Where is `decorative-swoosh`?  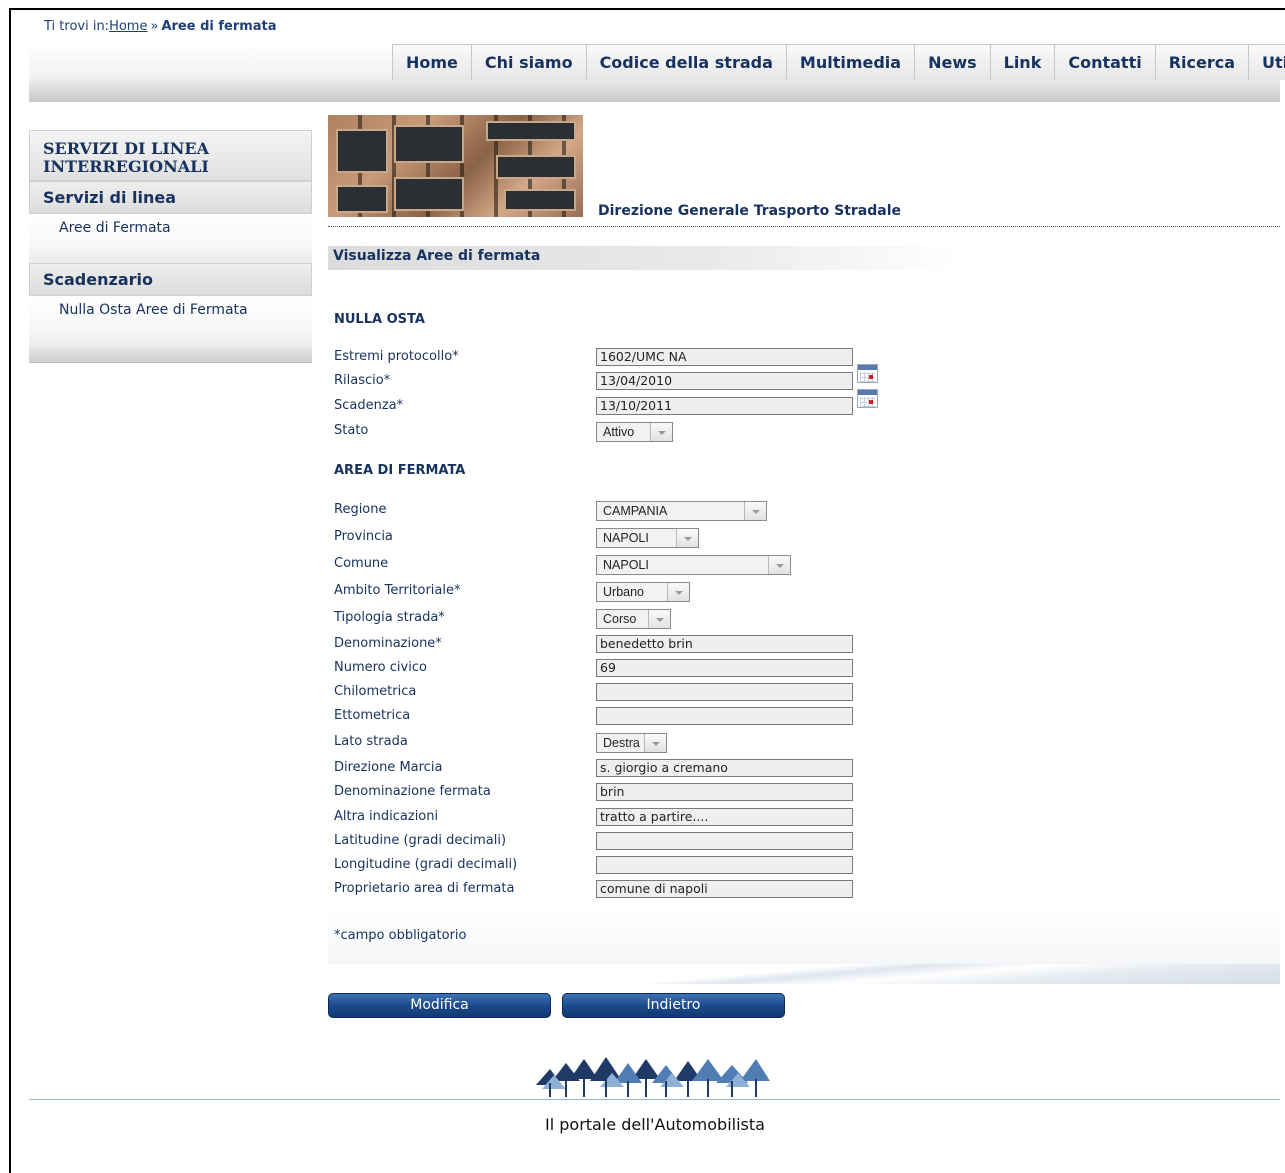 decorative-swoosh is located at coordinates (804, 974).